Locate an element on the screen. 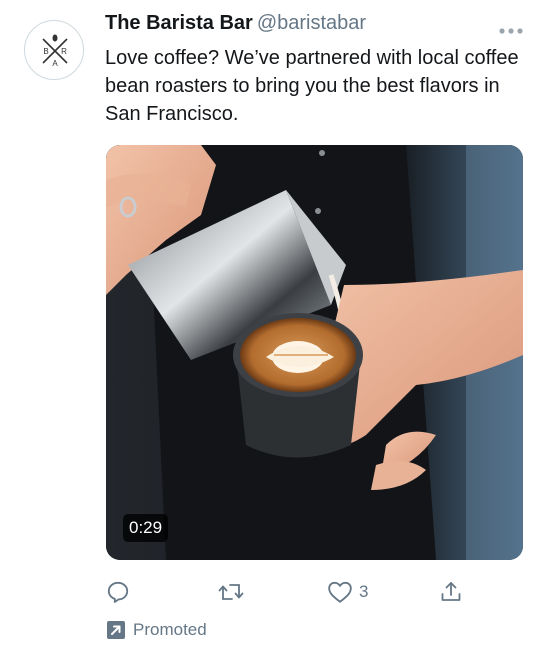 The width and height of the screenshot is (545, 650). share-icon is located at coordinates (451, 591).